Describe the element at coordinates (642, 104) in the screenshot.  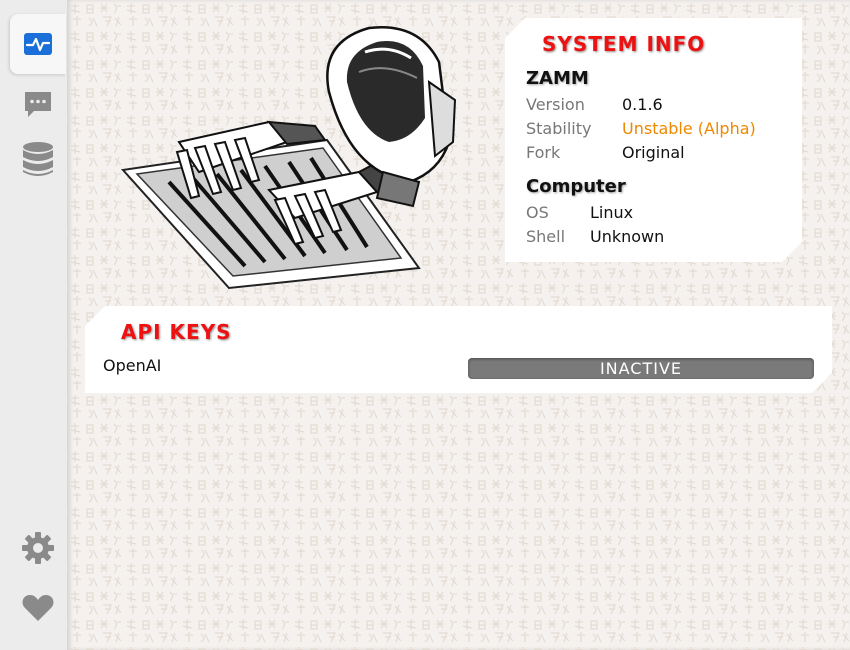
I see `version-value: 0.1.6` at that location.